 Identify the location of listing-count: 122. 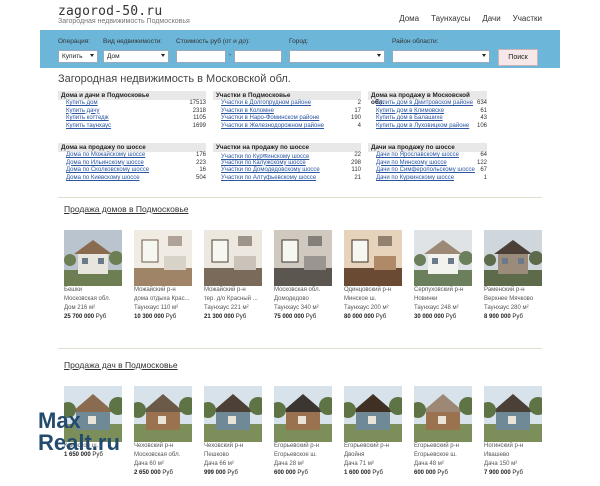
(481, 162).